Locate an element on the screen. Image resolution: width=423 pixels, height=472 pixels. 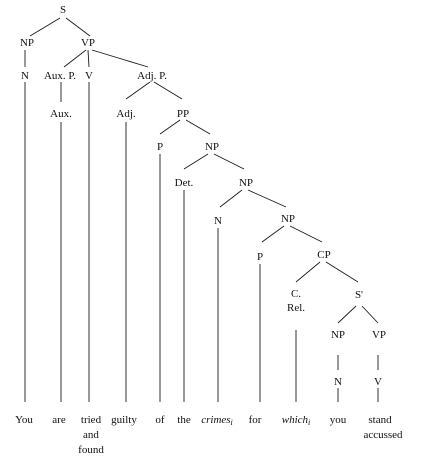
edge-np-p-for is located at coordinates (273, 234).